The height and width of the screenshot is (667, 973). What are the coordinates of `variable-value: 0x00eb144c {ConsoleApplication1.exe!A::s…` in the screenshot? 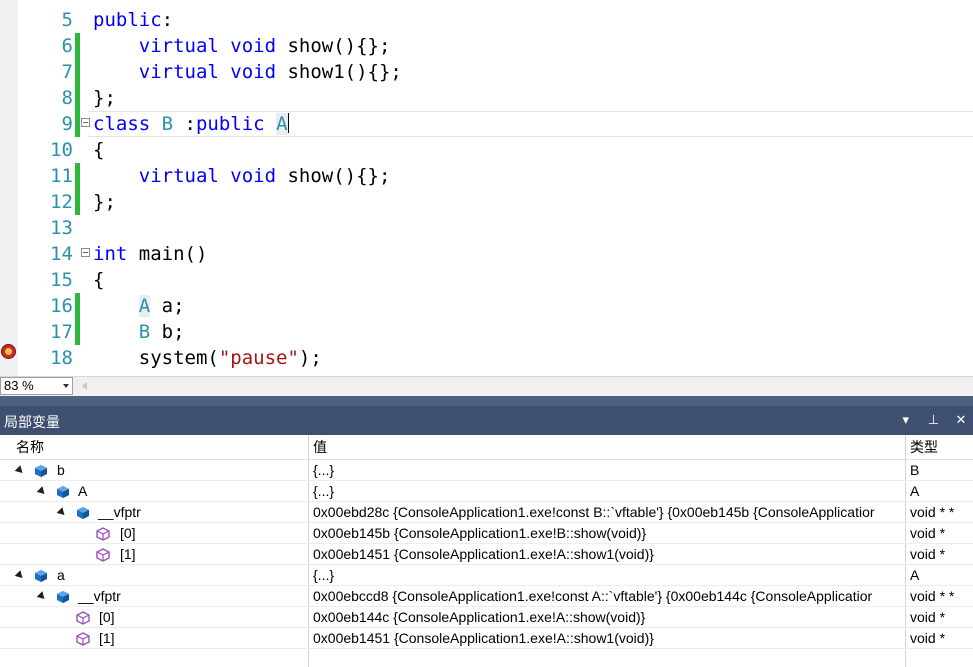 It's located at (609, 617).